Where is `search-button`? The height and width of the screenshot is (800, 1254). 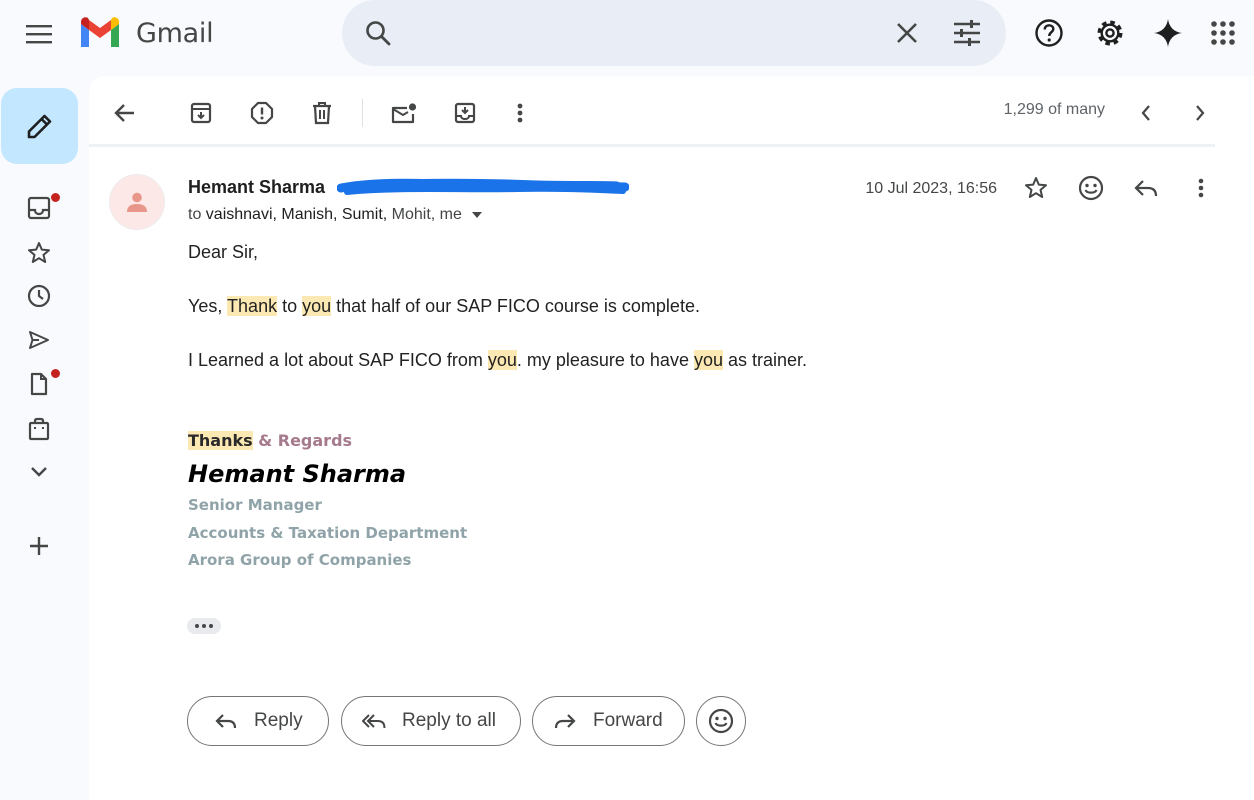
search-button is located at coordinates (378, 33).